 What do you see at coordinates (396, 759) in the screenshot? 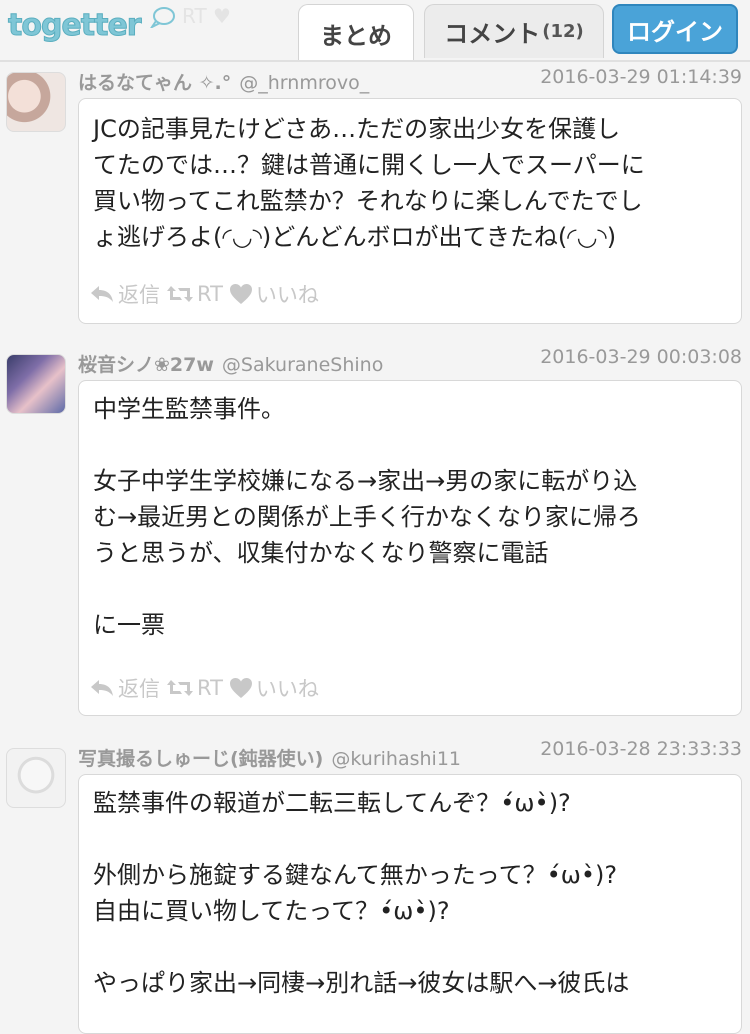
I see `user-handle: @kurihashi11` at bounding box center [396, 759].